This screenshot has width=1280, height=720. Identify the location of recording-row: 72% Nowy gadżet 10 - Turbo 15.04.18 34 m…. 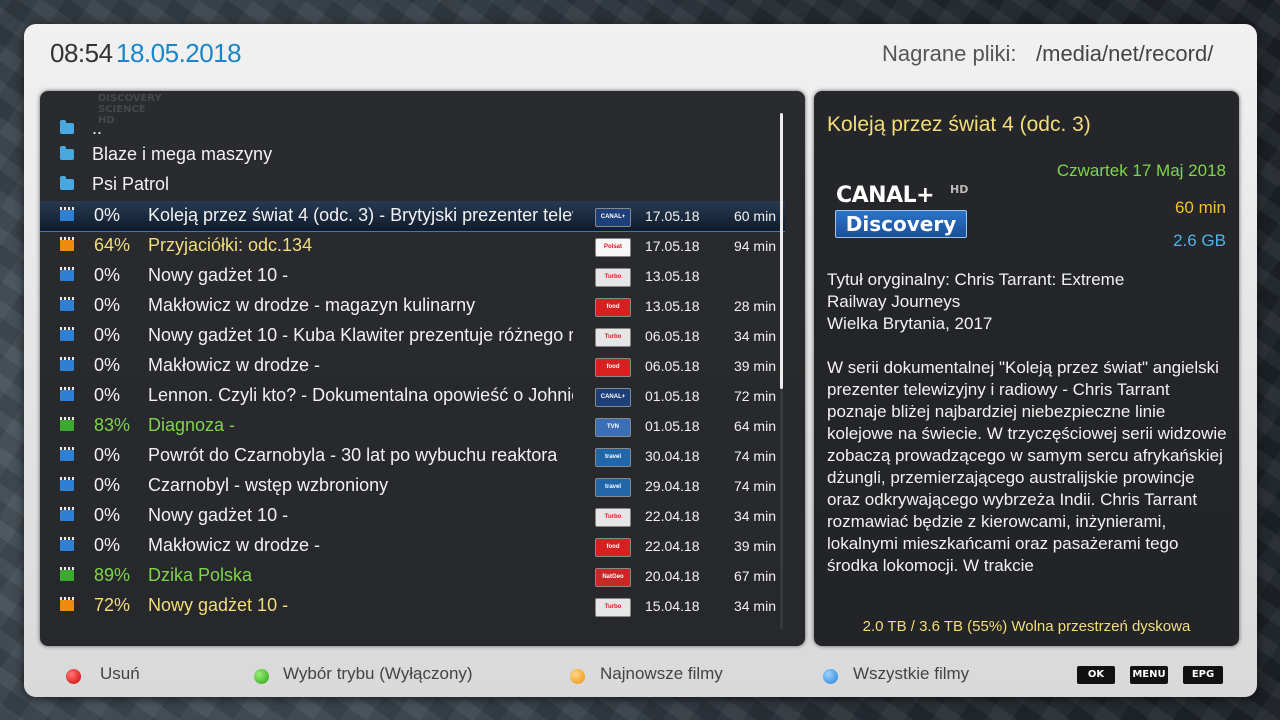
(412, 606).